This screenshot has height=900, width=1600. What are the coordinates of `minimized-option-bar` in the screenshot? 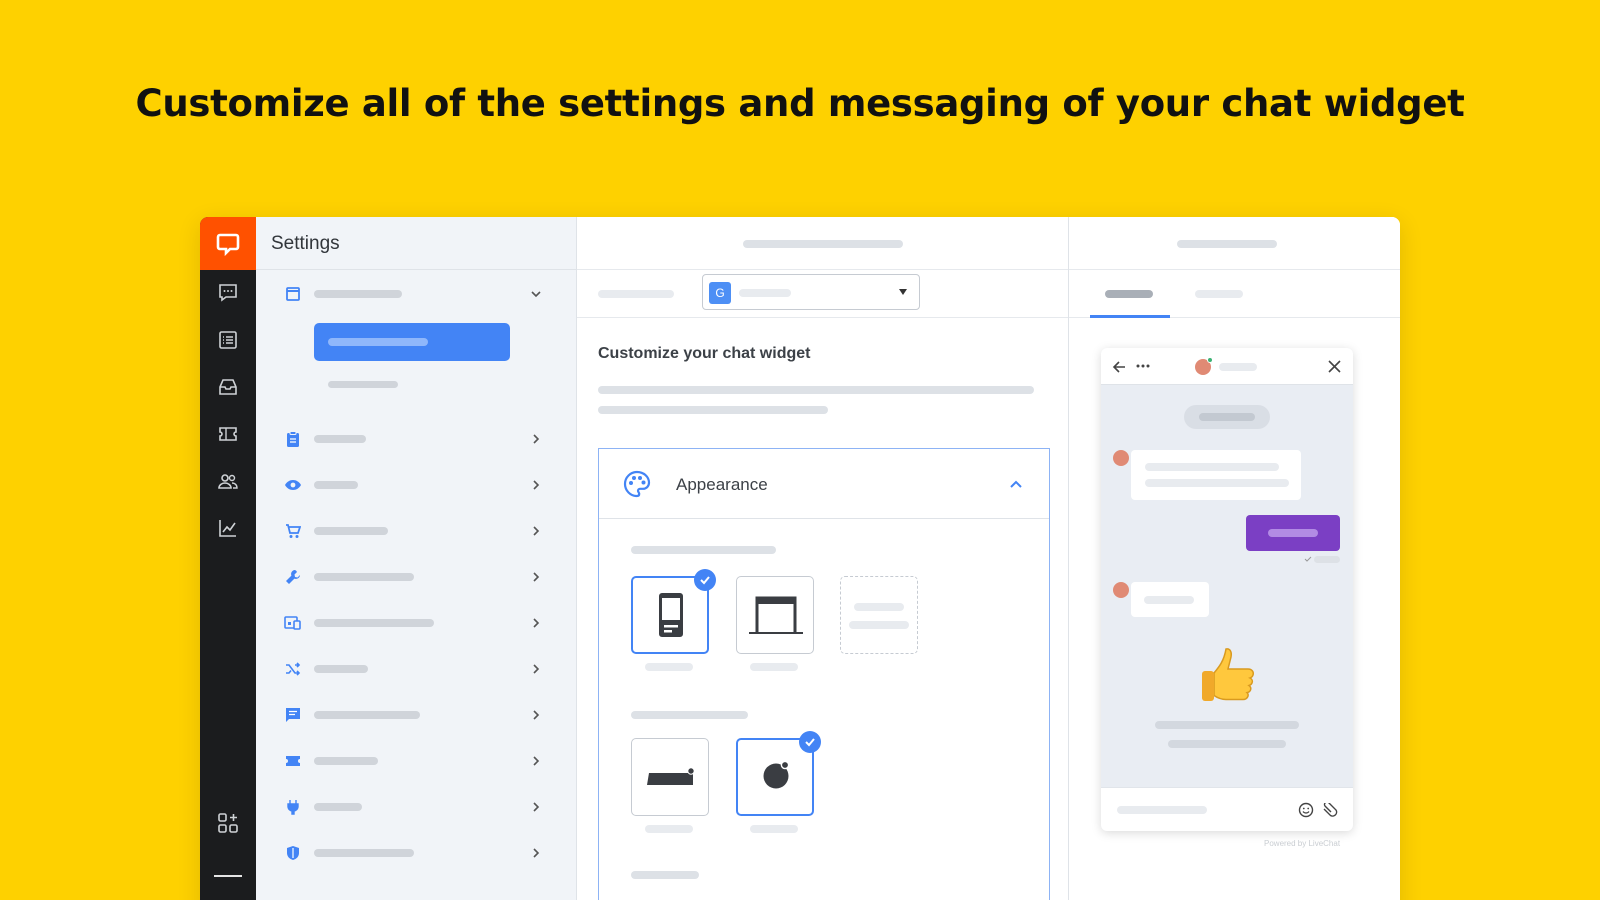 It's located at (670, 777).